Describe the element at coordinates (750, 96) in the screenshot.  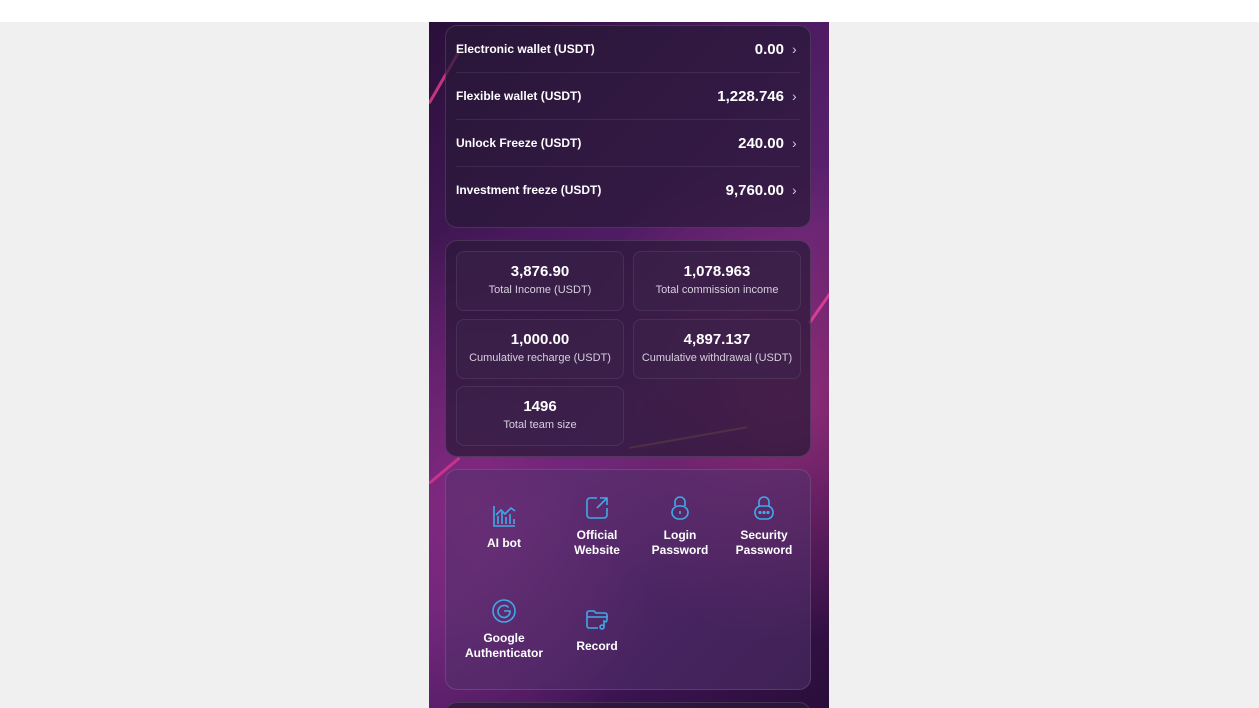
I see `wallet-value: 1,228.746` at that location.